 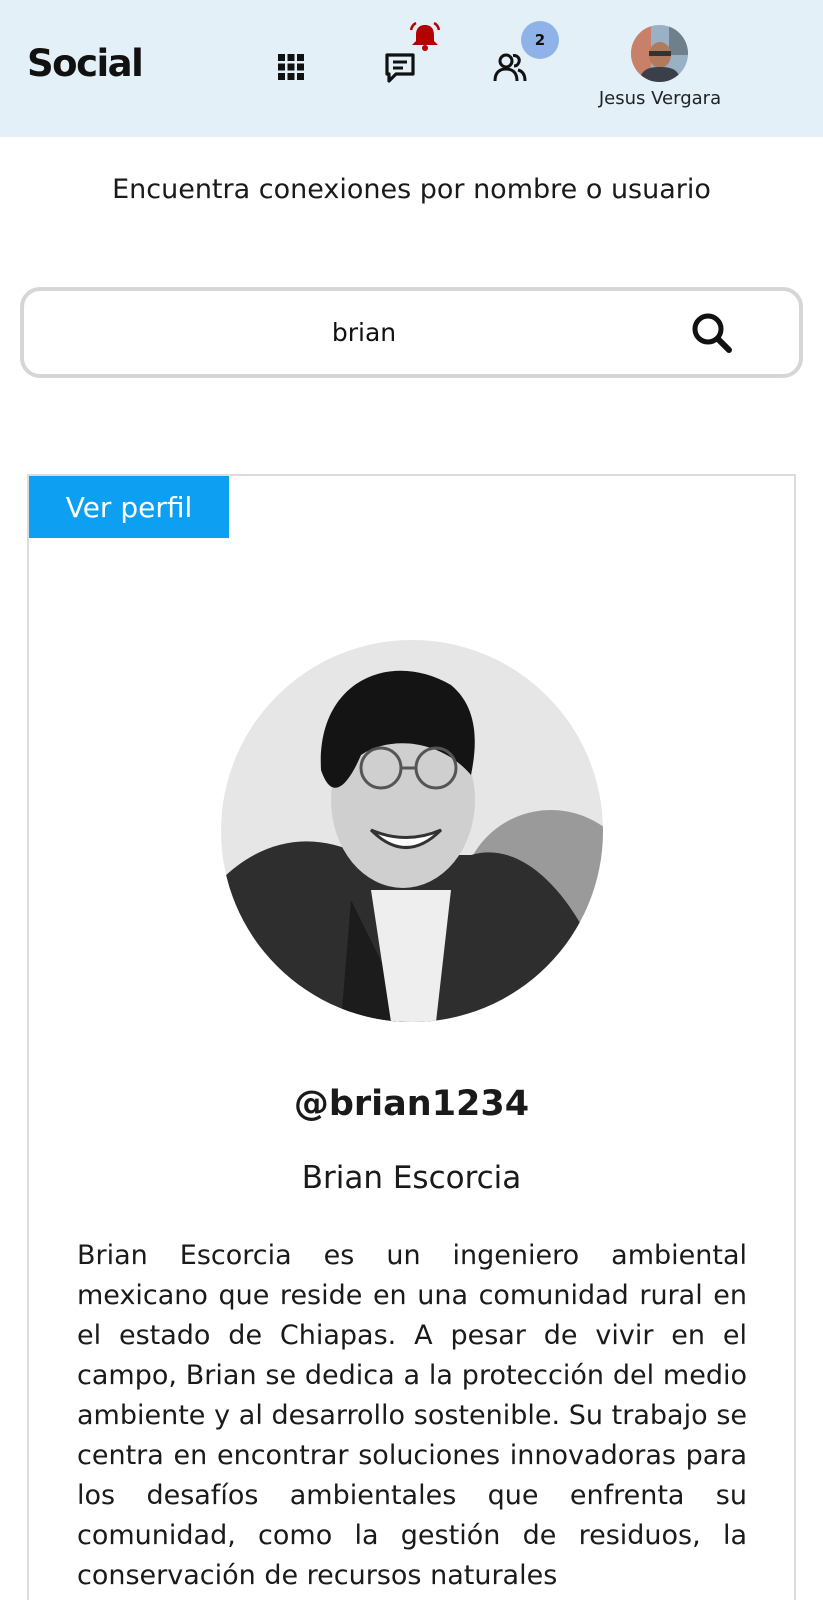 What do you see at coordinates (411, 1104) in the screenshot?
I see `profile-handle: @brian1234` at bounding box center [411, 1104].